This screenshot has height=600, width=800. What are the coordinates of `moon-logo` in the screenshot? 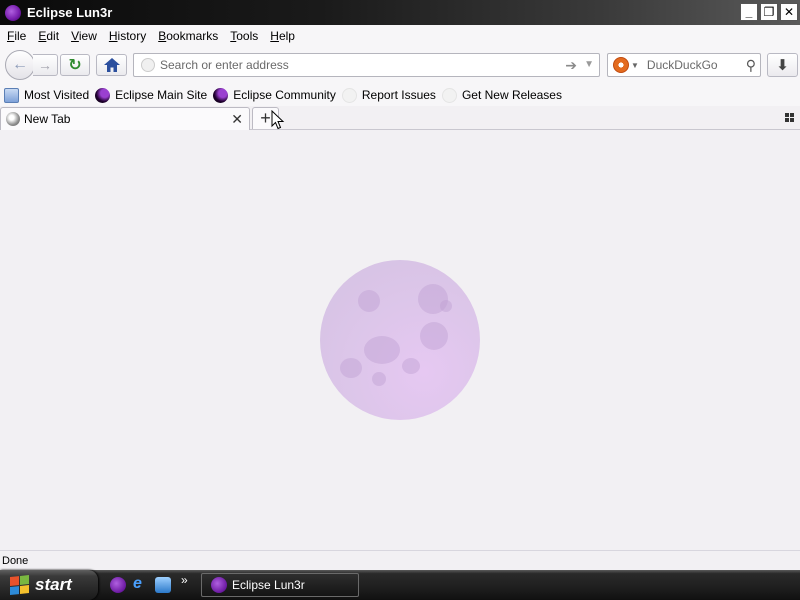 It's located at (400, 340).